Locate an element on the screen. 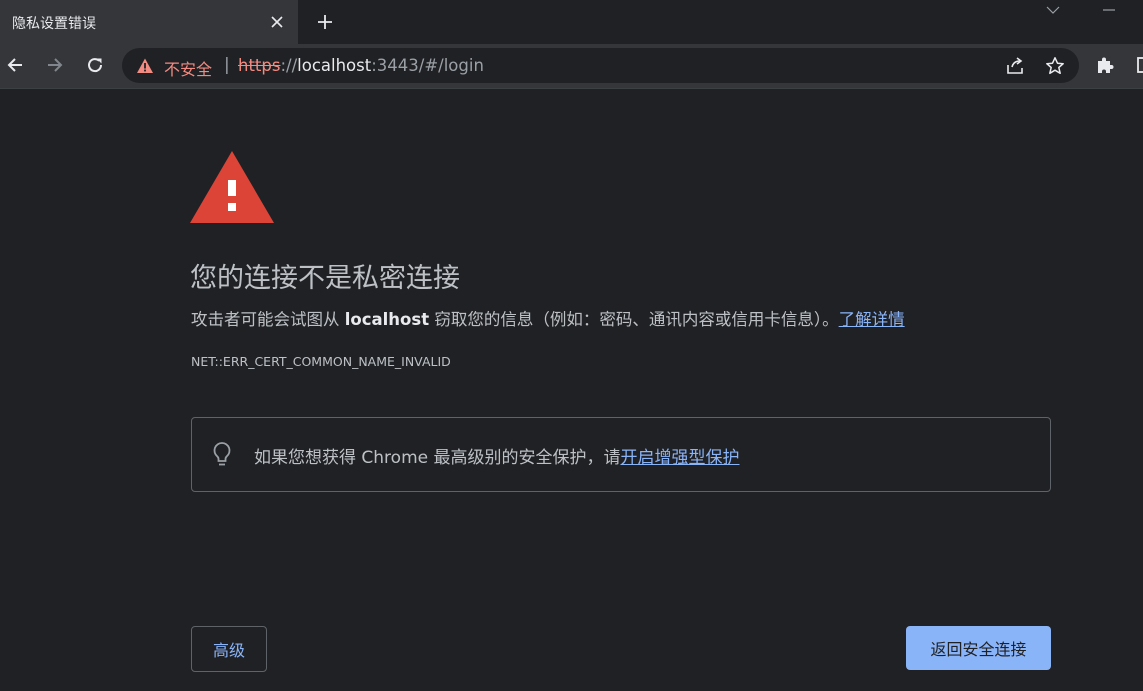 The height and width of the screenshot is (691, 1143). back-arrow-icon is located at coordinates (15, 65).